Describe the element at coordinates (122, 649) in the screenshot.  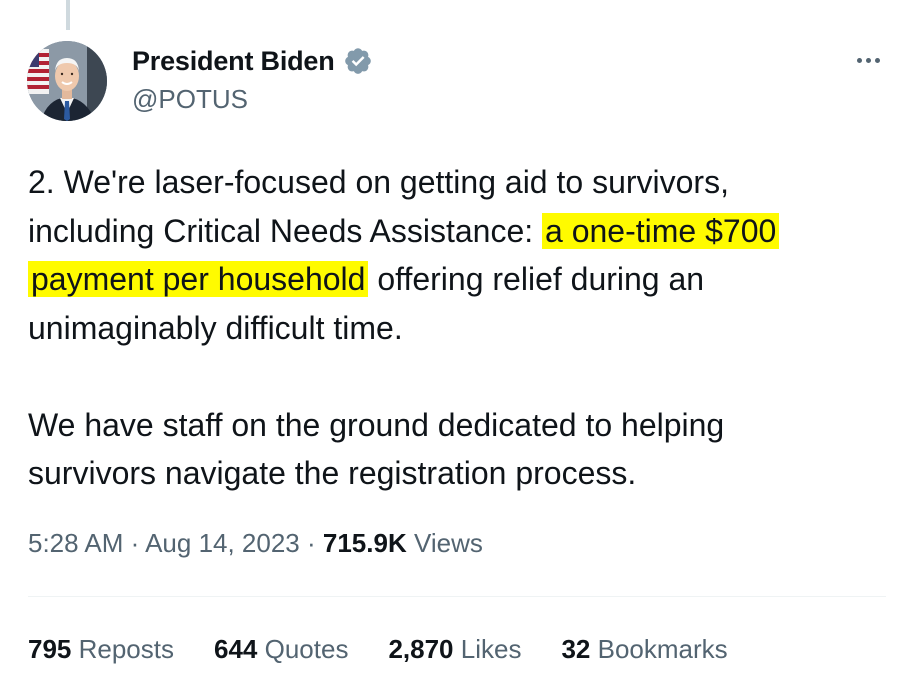
I see `reposts-label: Reposts` at that location.